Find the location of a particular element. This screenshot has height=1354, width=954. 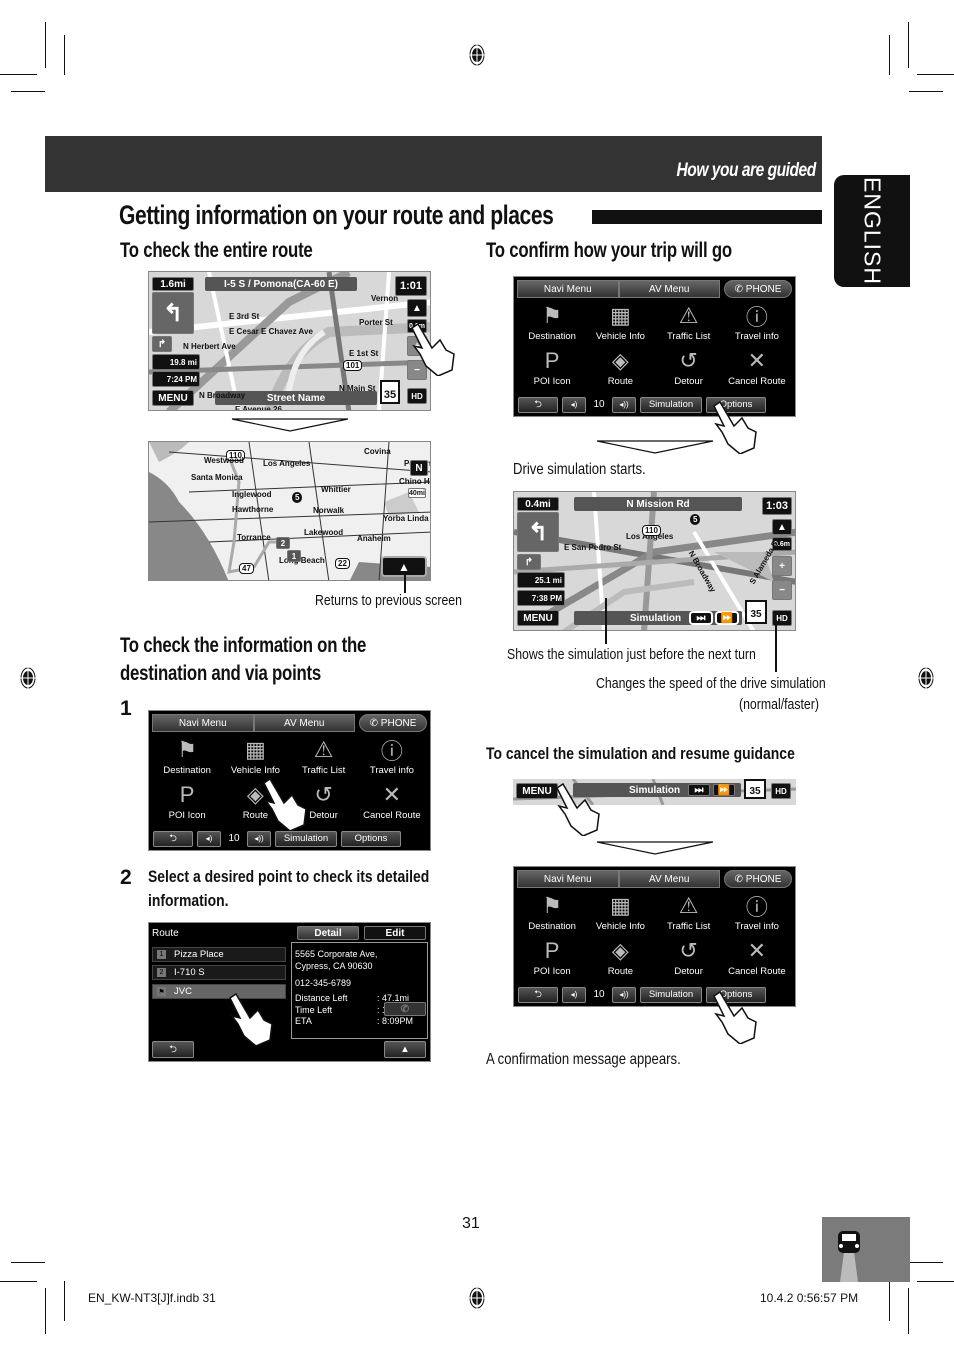

route-item: 1 Pizza Place is located at coordinates (219, 954).